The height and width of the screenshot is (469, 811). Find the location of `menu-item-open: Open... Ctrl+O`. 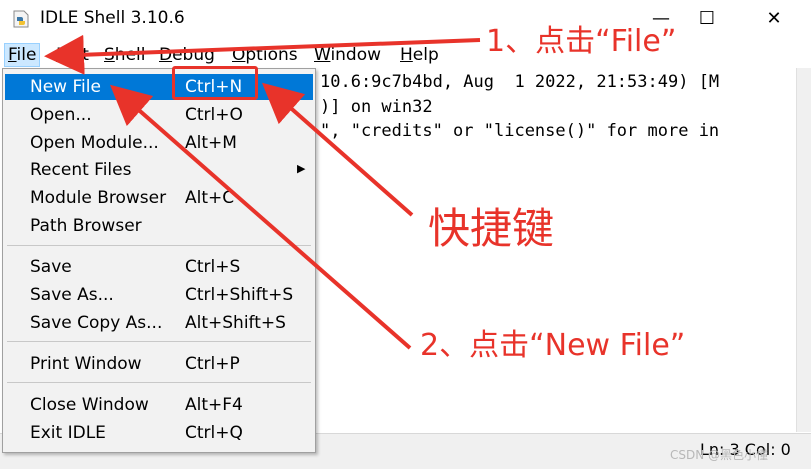

menu-item-open: Open... Ctrl+O is located at coordinates (159, 115).